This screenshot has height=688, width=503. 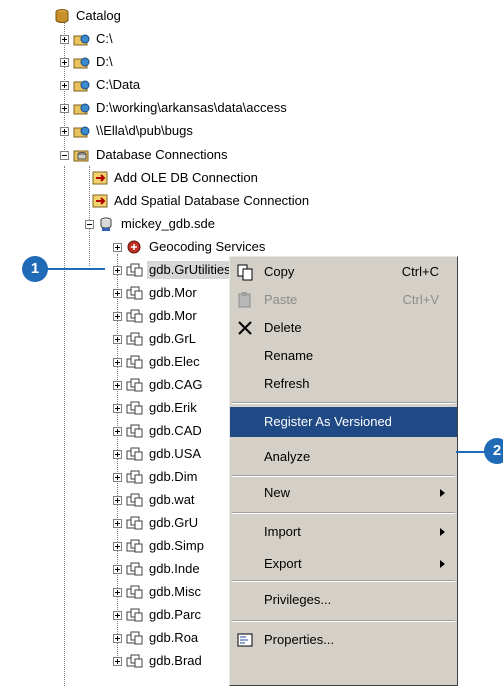 What do you see at coordinates (173, 407) in the screenshot?
I see `tree-label: gdb.Erik` at bounding box center [173, 407].